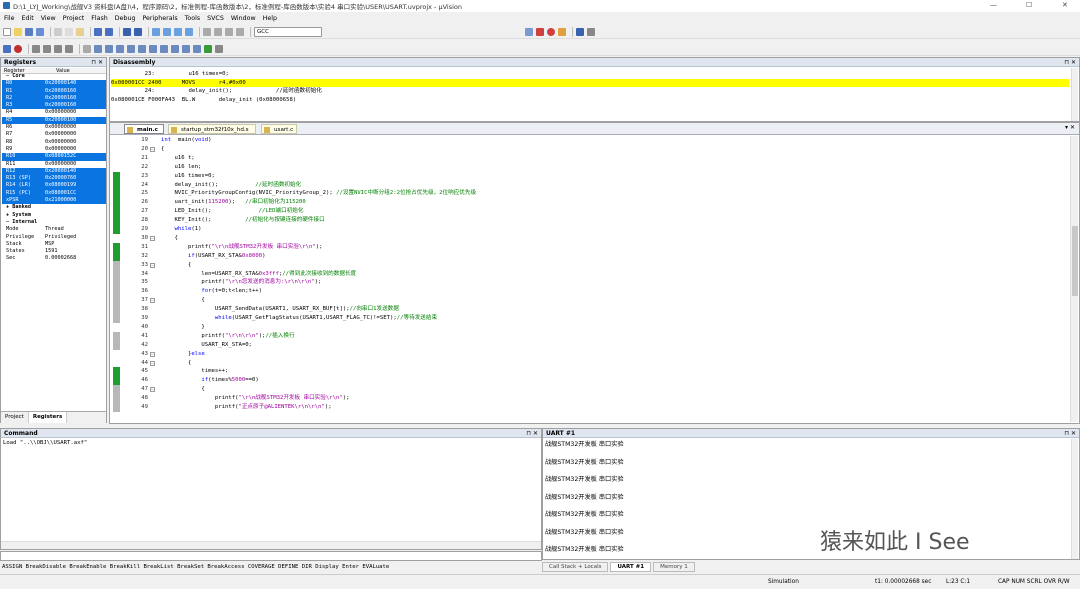 This screenshot has width=1080, height=589. Describe the element at coordinates (120, 48) in the screenshot. I see `symbols-window-icon` at that location.